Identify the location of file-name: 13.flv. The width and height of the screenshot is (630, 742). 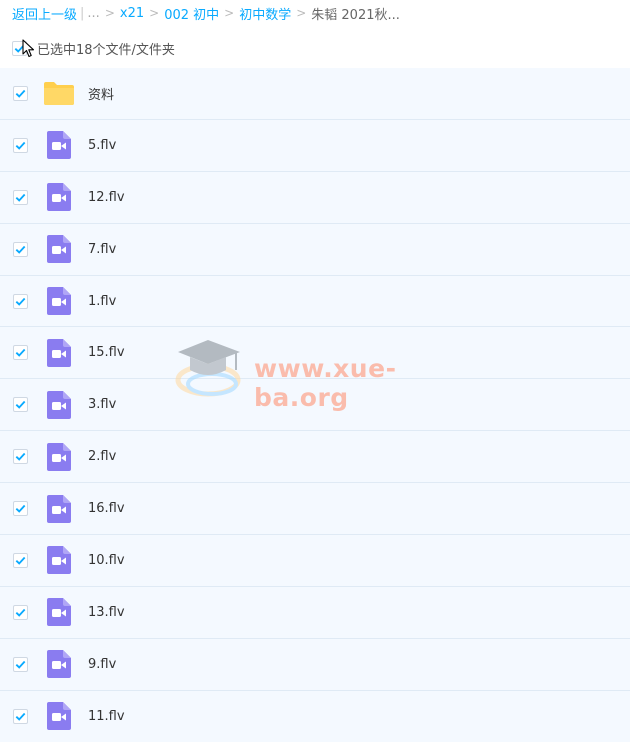
(106, 612).